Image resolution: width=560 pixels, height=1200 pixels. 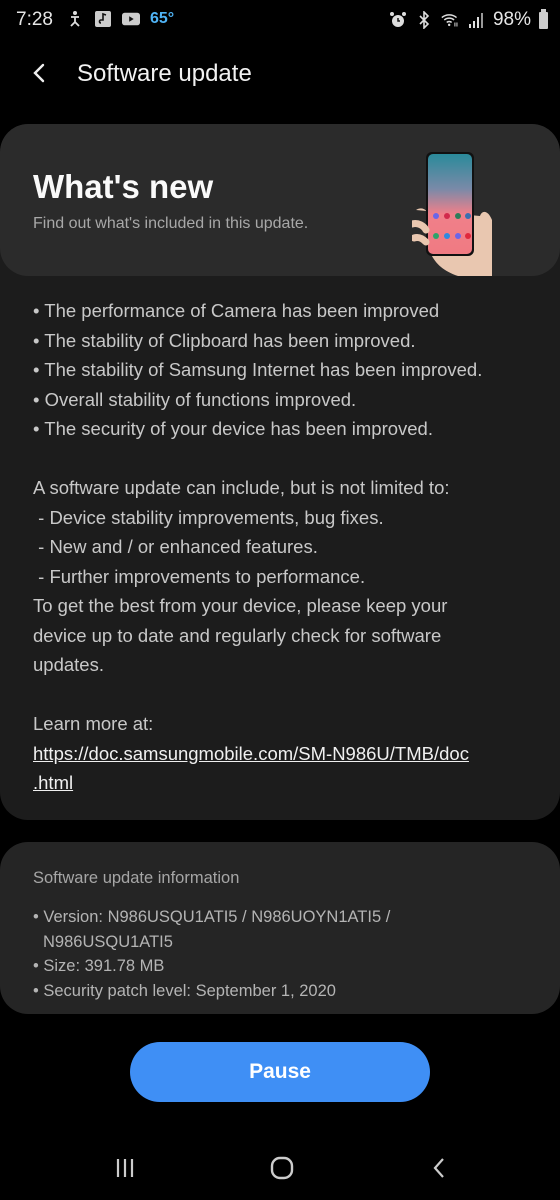 I want to click on link-line-2: .html, so click(x=53, y=782).